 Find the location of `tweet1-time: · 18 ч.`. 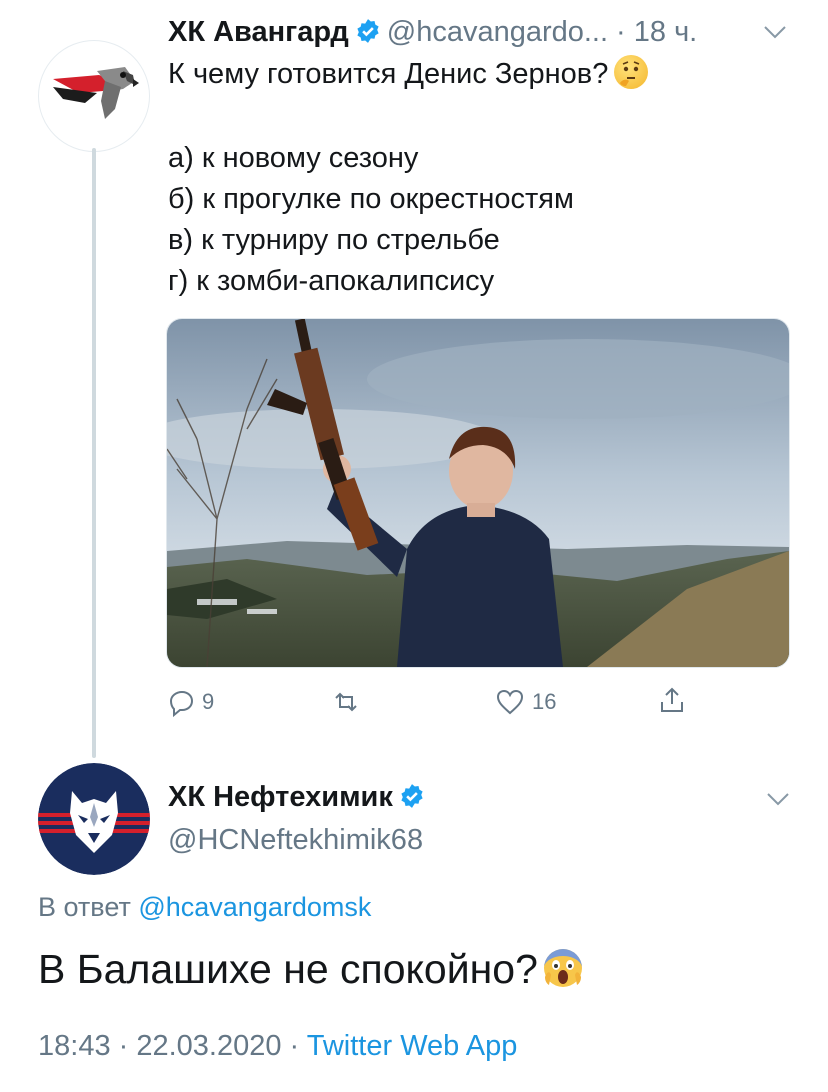

tweet1-time: · 18 ч. is located at coordinates (656, 32).